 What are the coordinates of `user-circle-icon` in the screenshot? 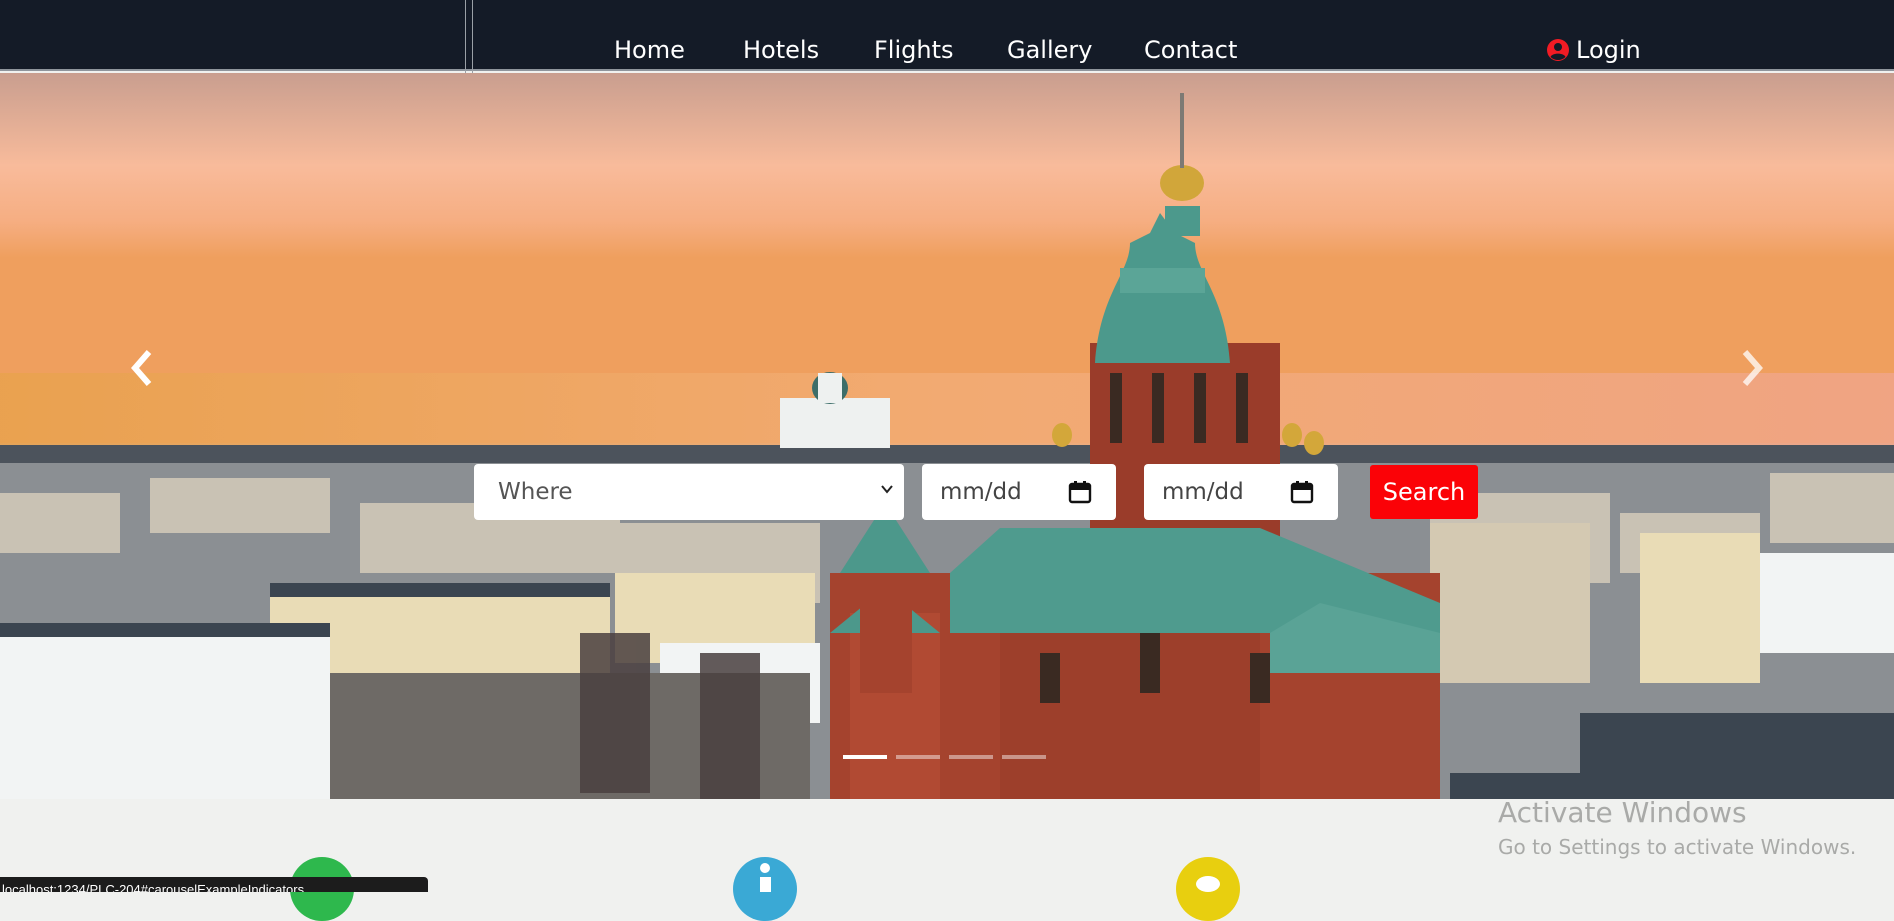 It's located at (1558, 50).